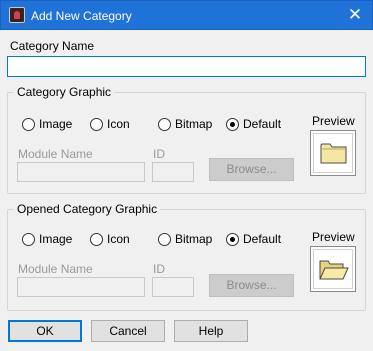 The image size is (373, 351). What do you see at coordinates (164, 239) in the screenshot?
I see `opened-radio-bitmap-circle` at bounding box center [164, 239].